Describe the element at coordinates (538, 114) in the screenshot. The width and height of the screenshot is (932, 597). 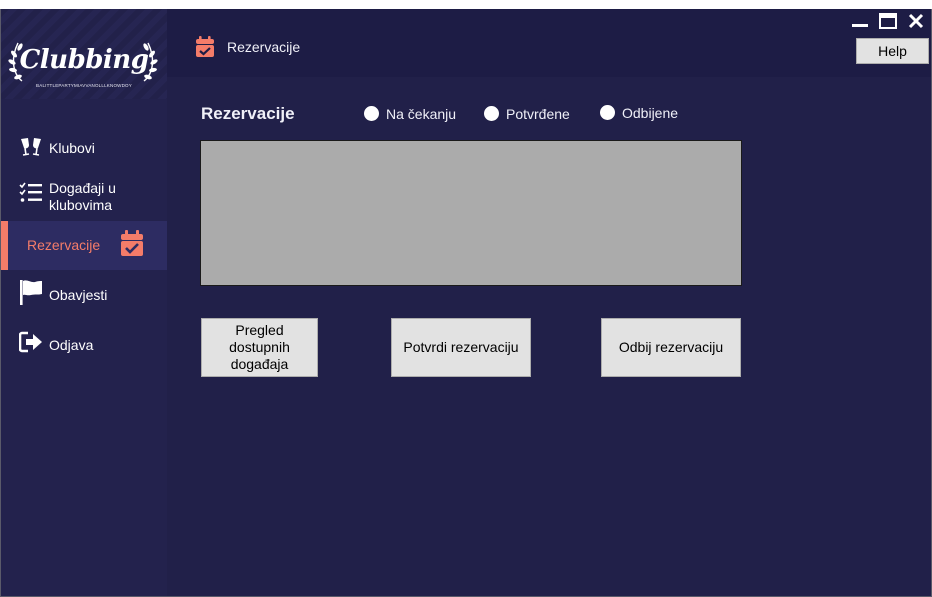
I see `radio-label: Potvrđene` at that location.